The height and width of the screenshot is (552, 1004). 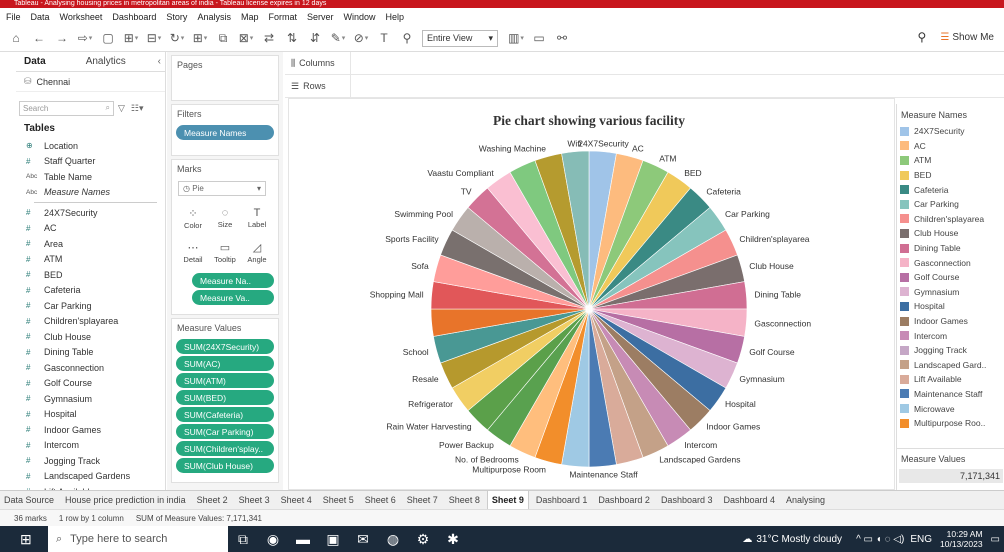 What do you see at coordinates (225, 218) in the screenshot?
I see `mark-size-button: ◌ Size` at bounding box center [225, 218].